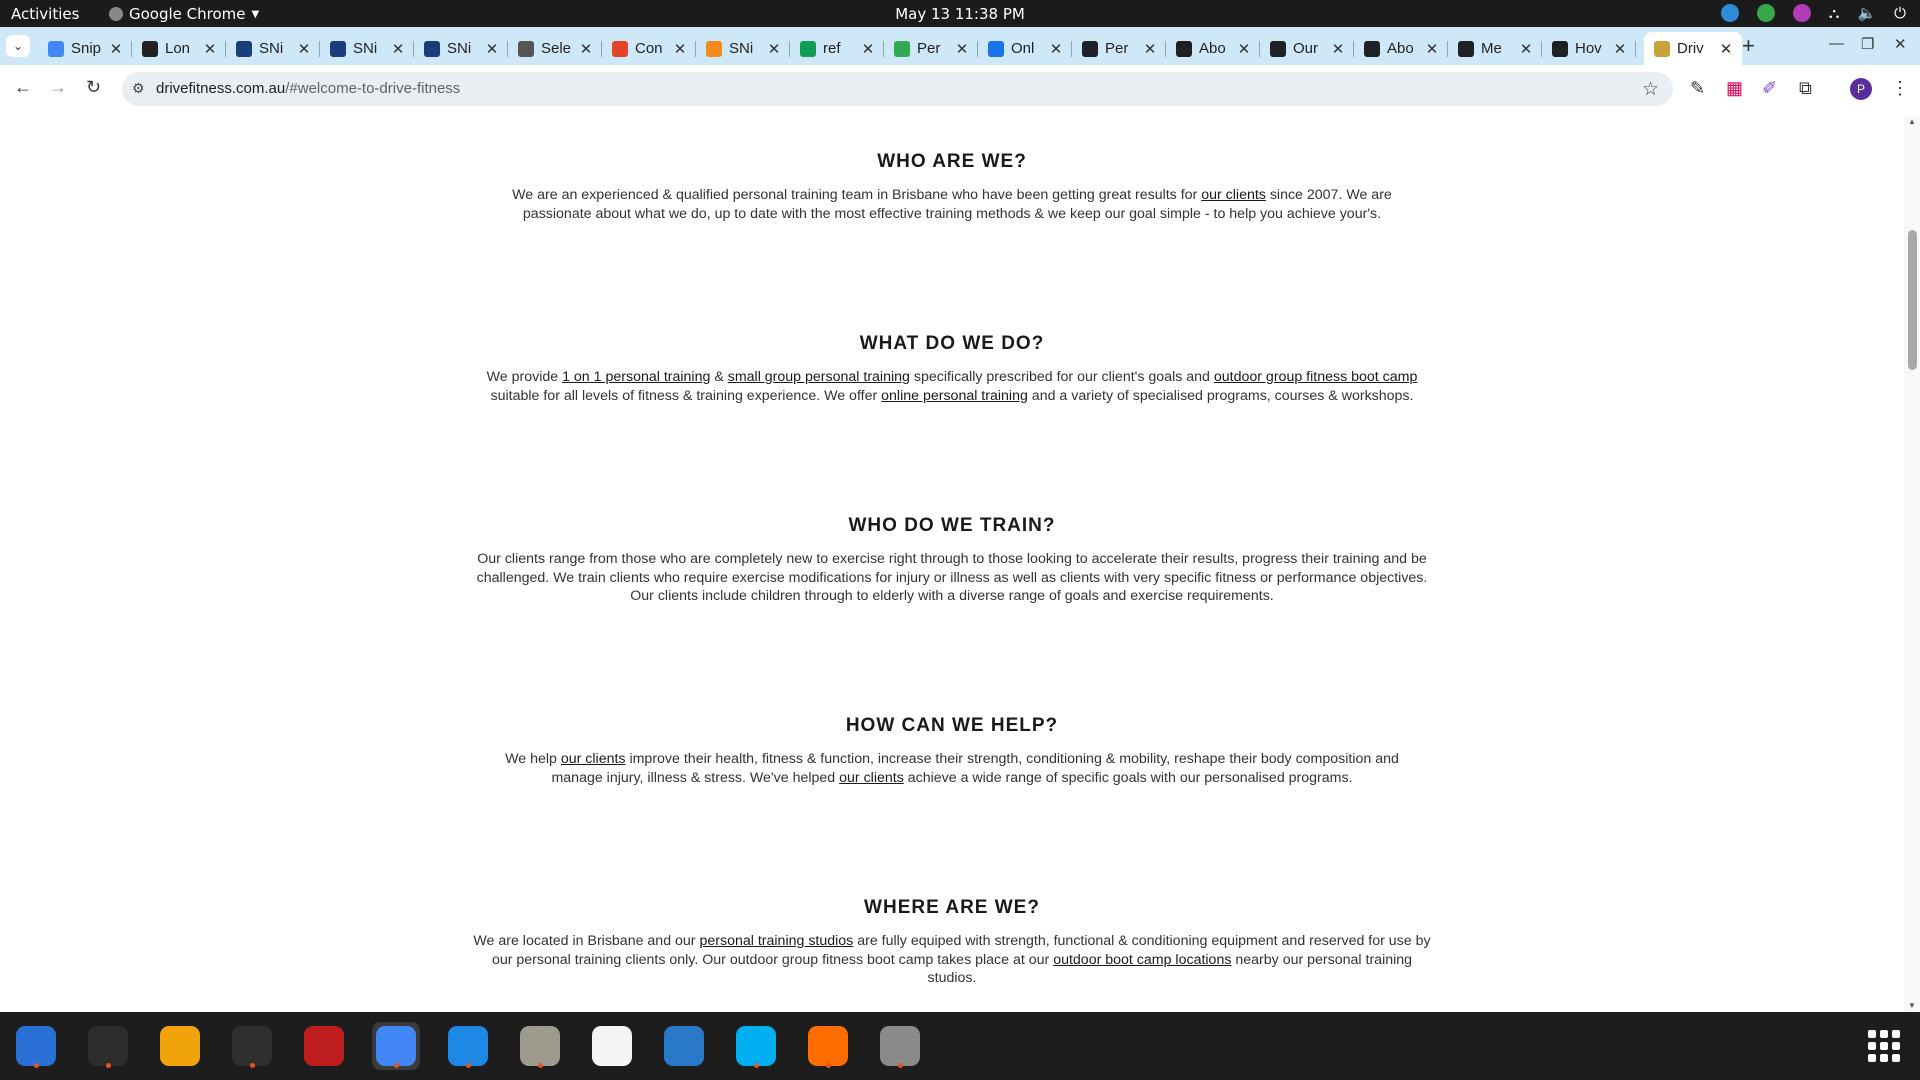 The width and height of the screenshot is (1920, 1080). Describe the element at coordinates (776, 941) in the screenshot. I see `inline-link: personal training studios` at that location.